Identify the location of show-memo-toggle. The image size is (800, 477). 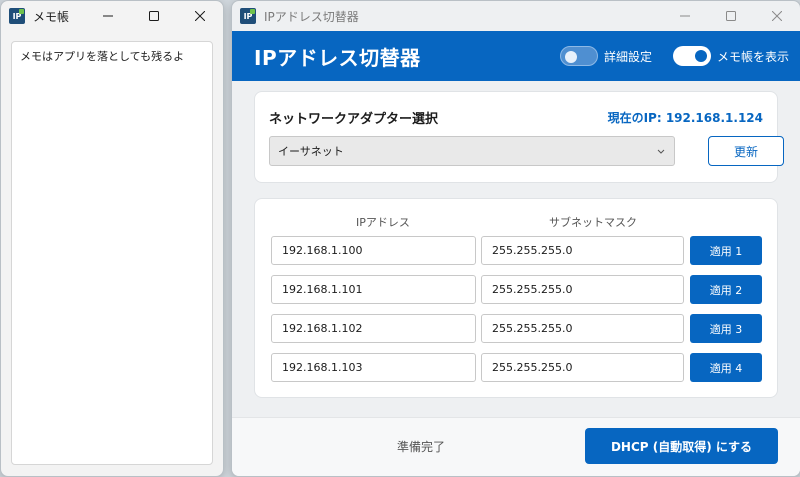
(692, 56).